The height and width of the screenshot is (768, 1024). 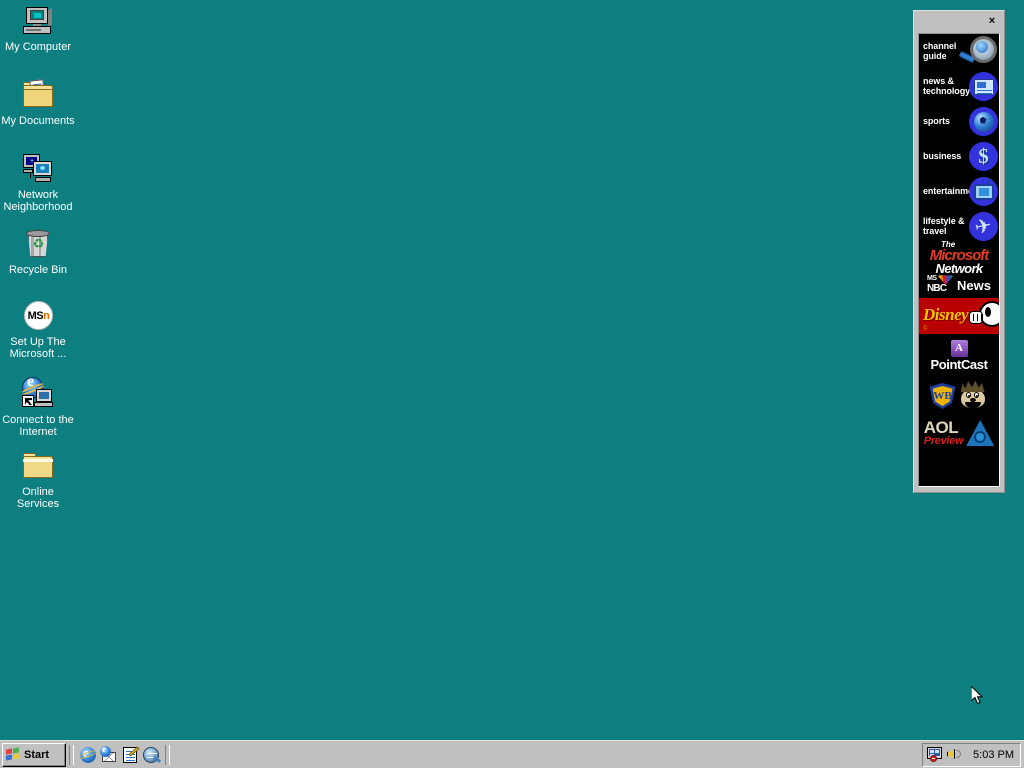 What do you see at coordinates (991, 755) in the screenshot?
I see `clock: 5:03 PM` at bounding box center [991, 755].